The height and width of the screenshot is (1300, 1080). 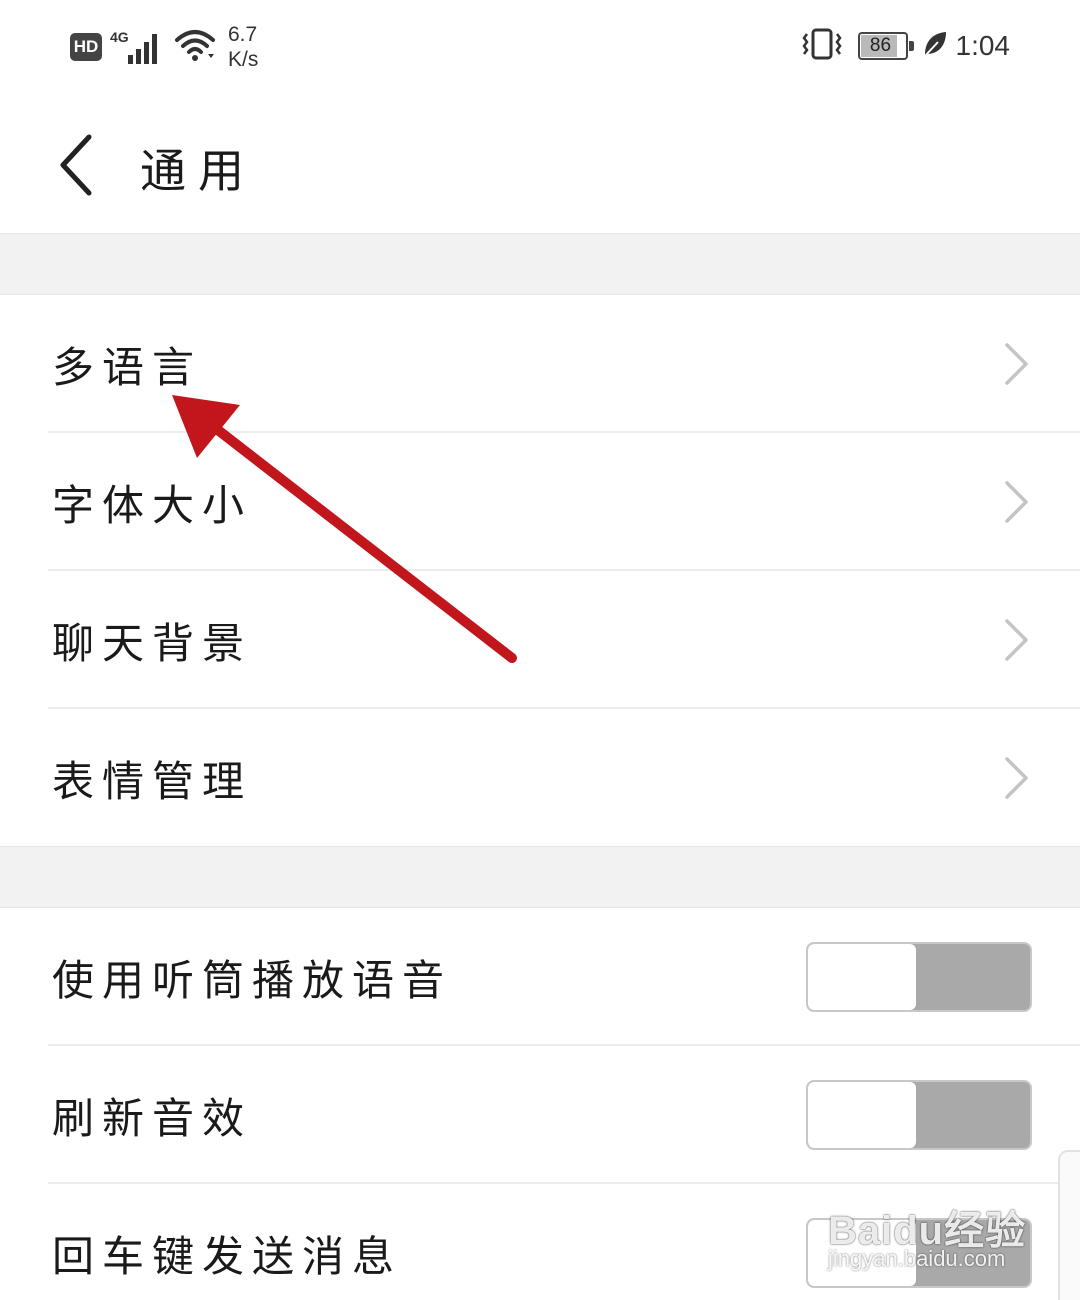 What do you see at coordinates (919, 1115) in the screenshot?
I see `refresh-sound-toggle` at bounding box center [919, 1115].